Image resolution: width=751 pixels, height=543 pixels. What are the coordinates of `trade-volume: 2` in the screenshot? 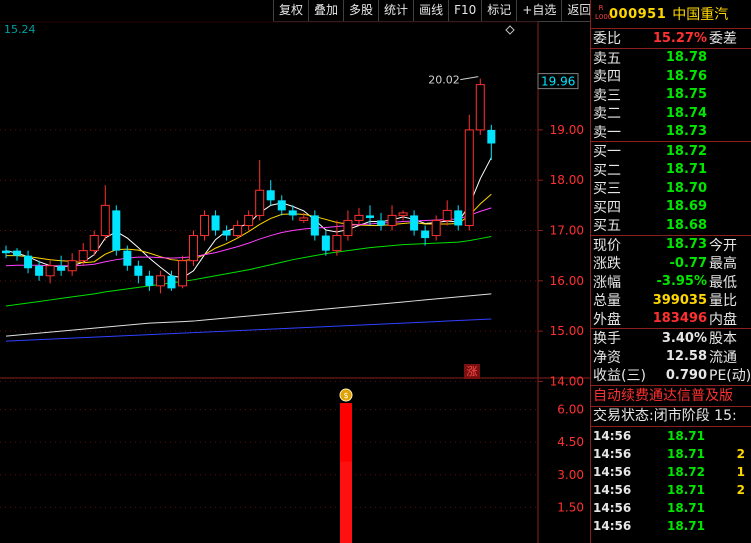 It's located at (740, 453).